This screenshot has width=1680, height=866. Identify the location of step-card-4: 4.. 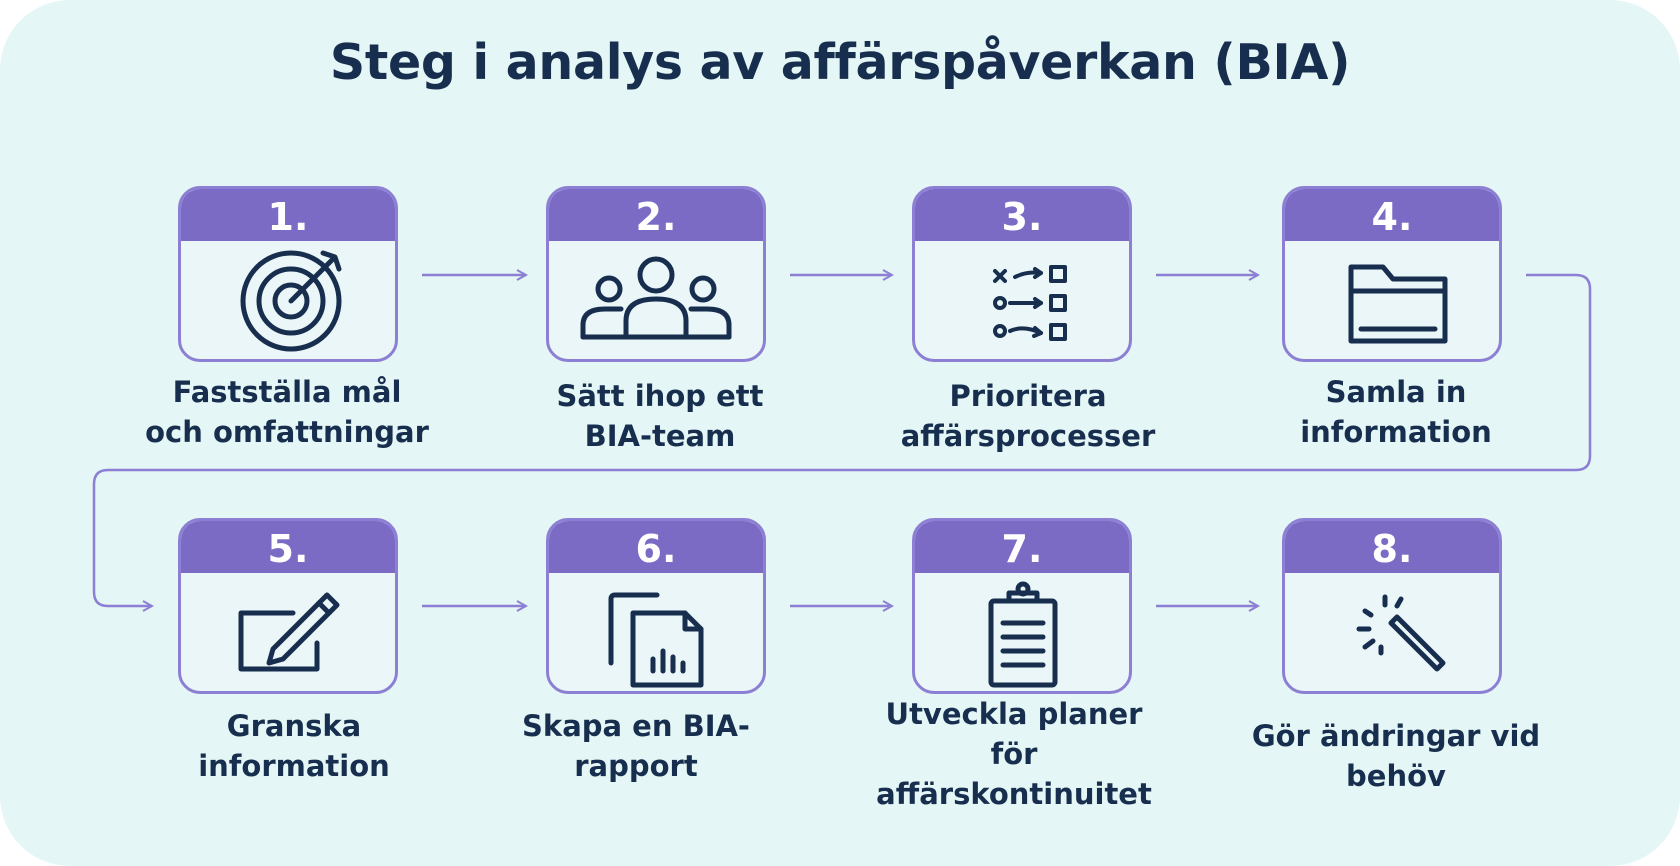
(1392, 274).